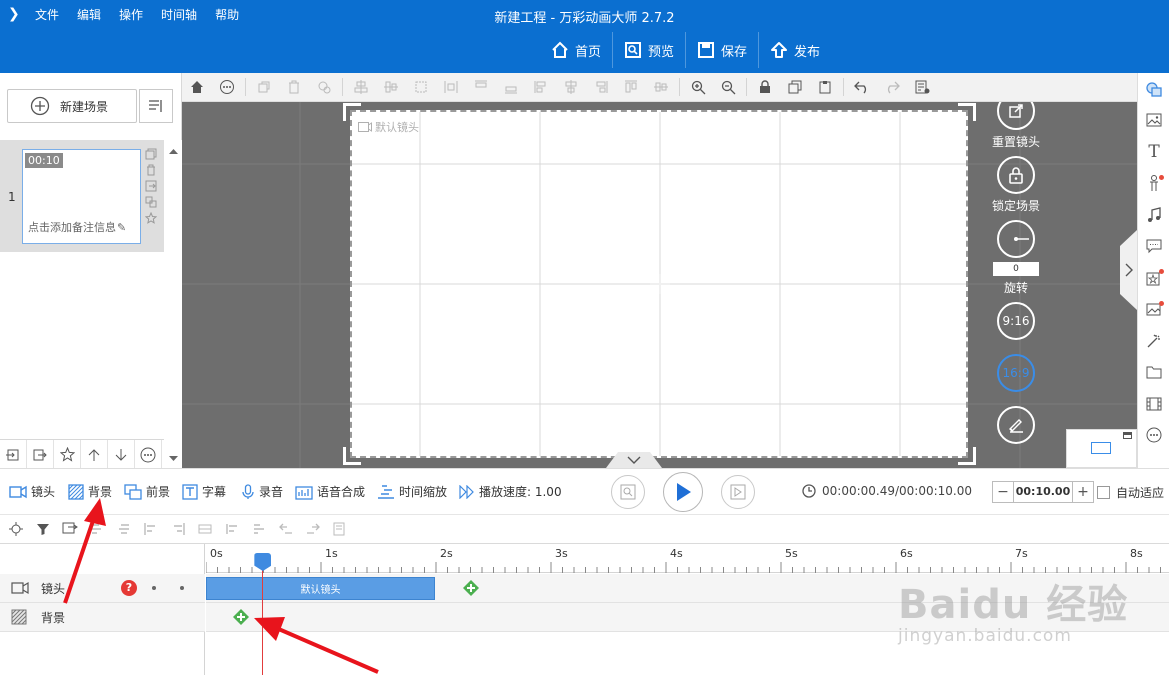 This screenshot has height=675, width=1169. What do you see at coordinates (698, 87) in the screenshot?
I see `zoom-in-icon` at bounding box center [698, 87].